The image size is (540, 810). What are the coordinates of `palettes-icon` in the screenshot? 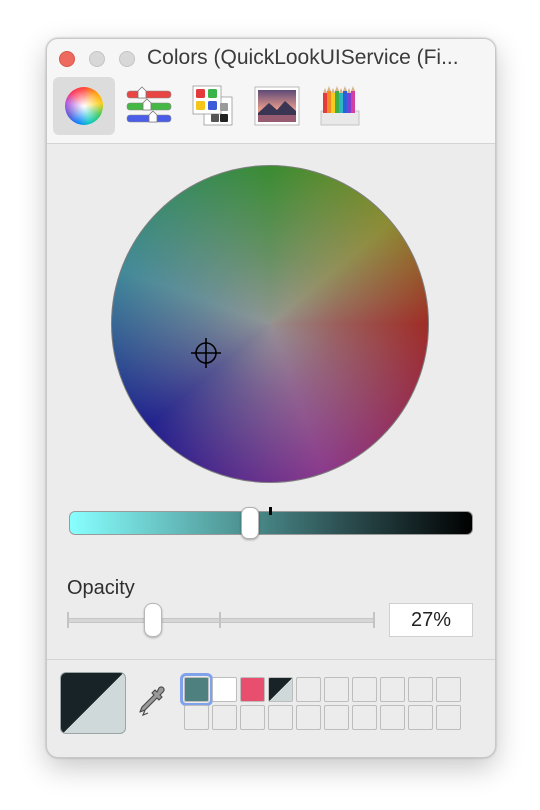 It's located at (212, 105).